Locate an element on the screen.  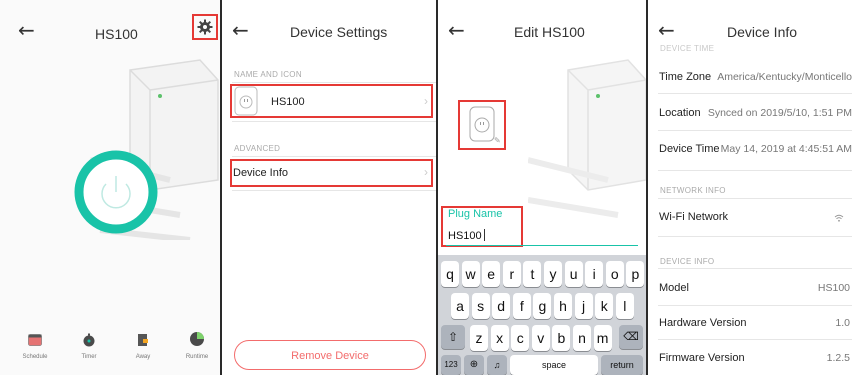
key-c: c is located at coordinates (520, 338).